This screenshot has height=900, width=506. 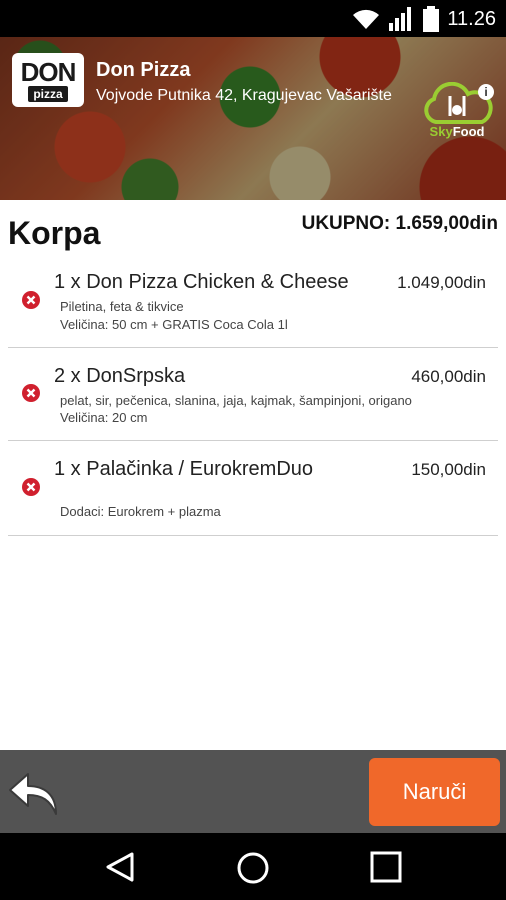 I want to click on restaurant-logo: DON pizza, so click(x=48, y=80).